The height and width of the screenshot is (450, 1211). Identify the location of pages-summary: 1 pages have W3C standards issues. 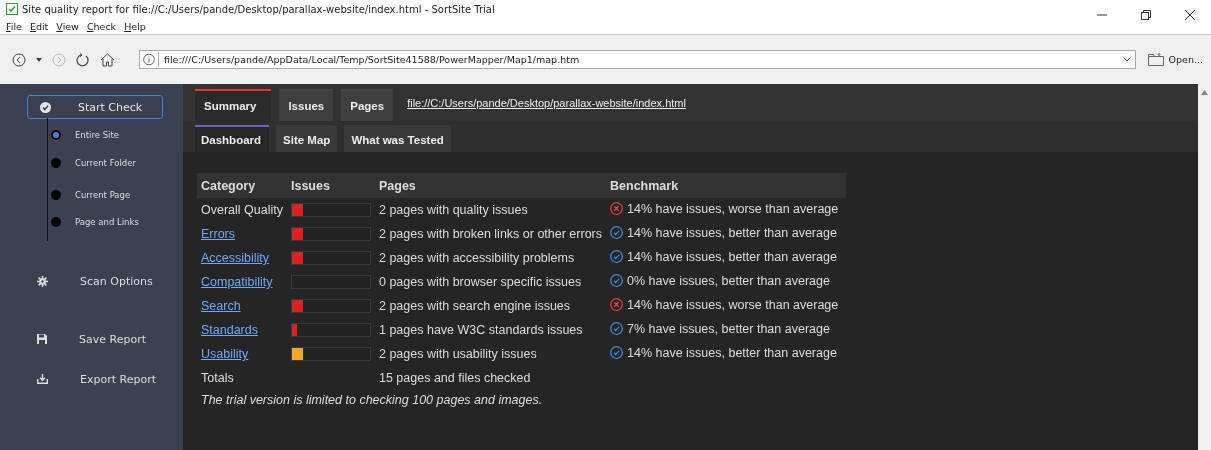
(481, 330).